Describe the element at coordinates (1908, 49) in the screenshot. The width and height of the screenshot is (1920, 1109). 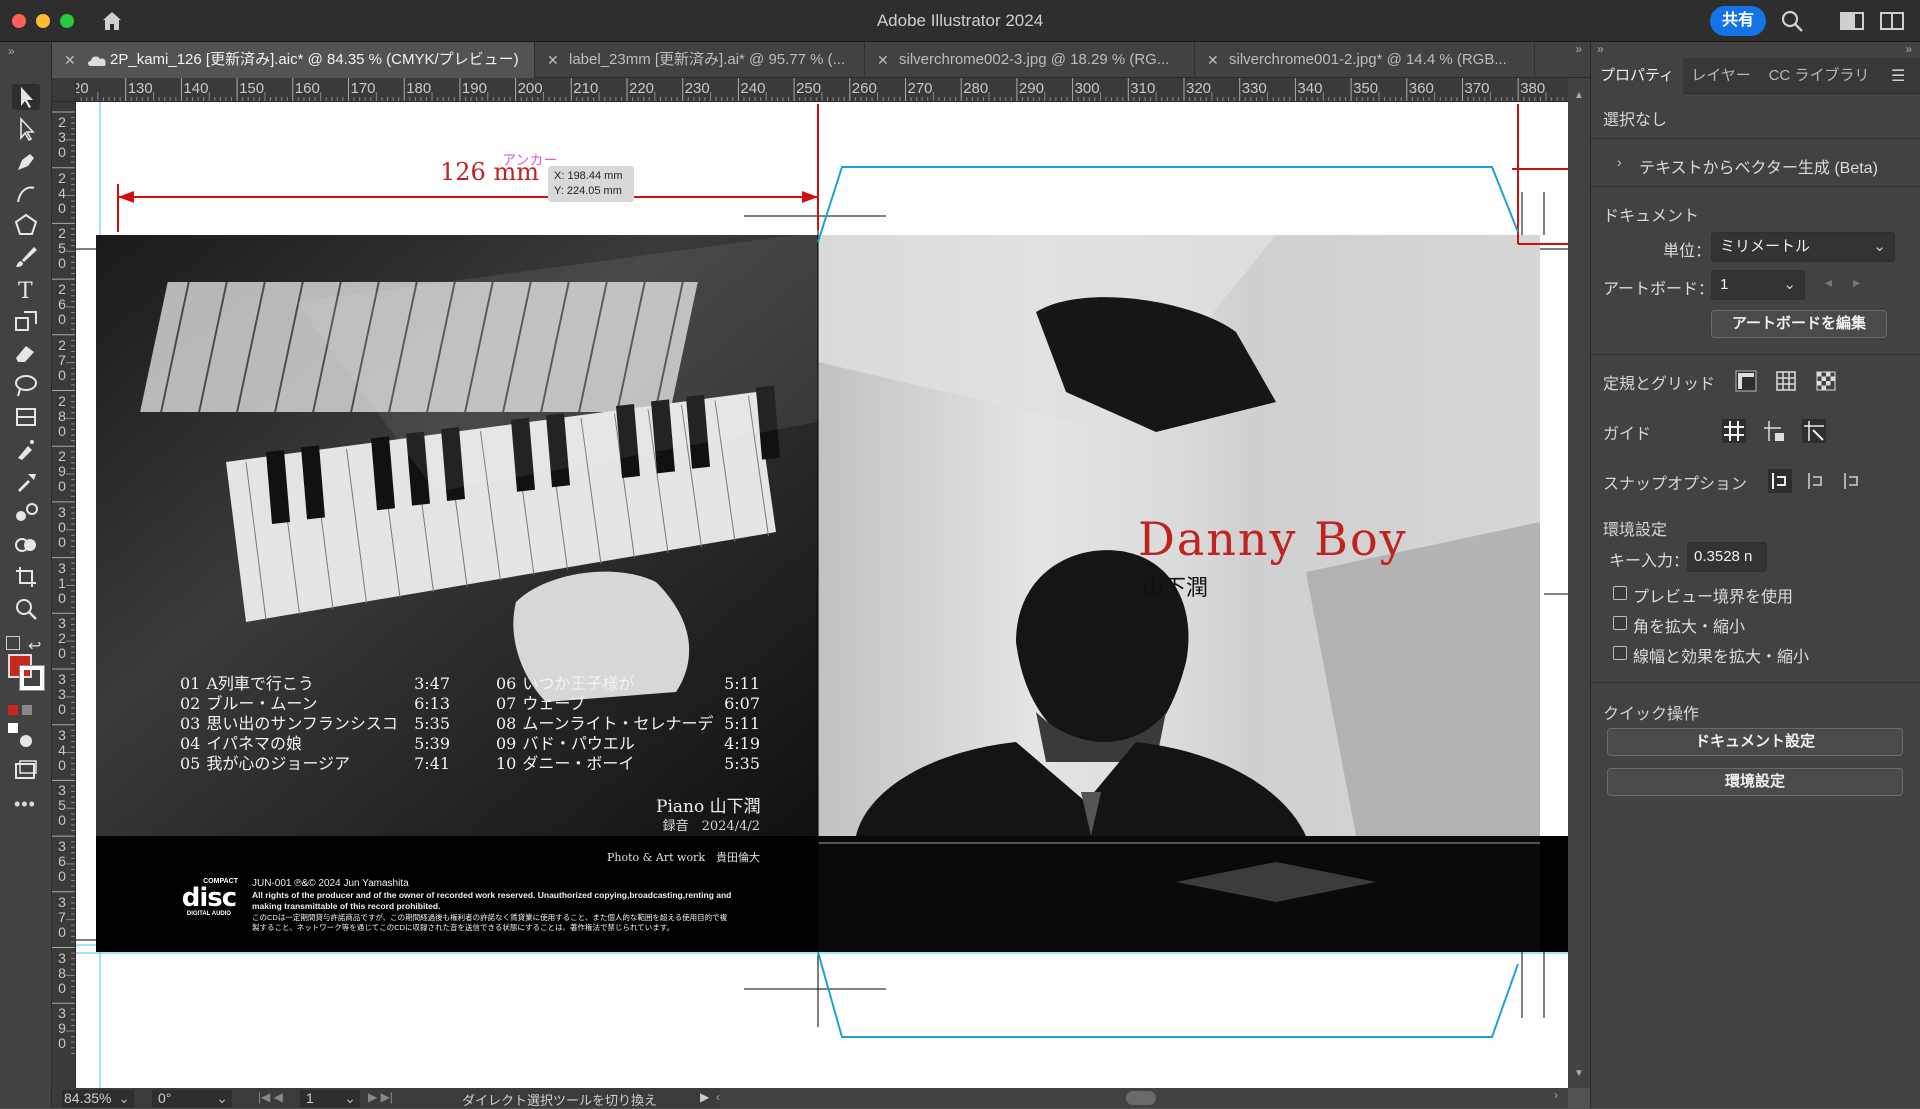
I see `expand-panel-icon: »` at that location.